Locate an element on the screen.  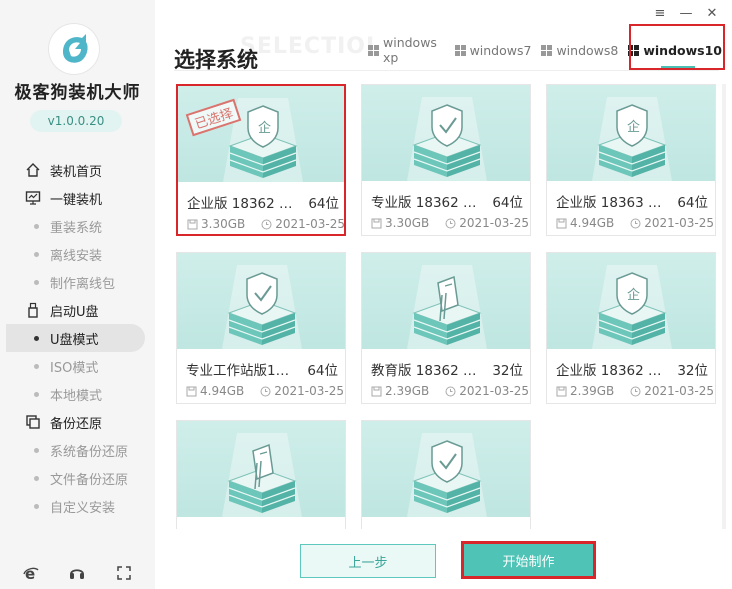
tab-0: windows xp is located at coordinates (406, 50).